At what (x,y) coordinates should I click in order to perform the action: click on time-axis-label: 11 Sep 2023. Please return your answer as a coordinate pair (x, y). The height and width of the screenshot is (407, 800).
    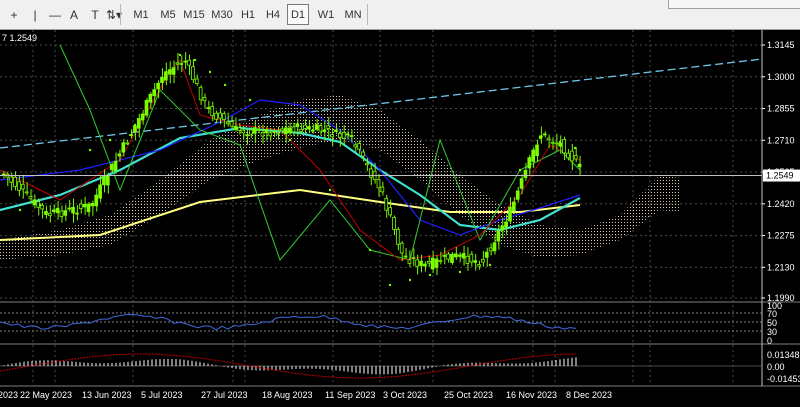
    Looking at the image, I should click on (350, 395).